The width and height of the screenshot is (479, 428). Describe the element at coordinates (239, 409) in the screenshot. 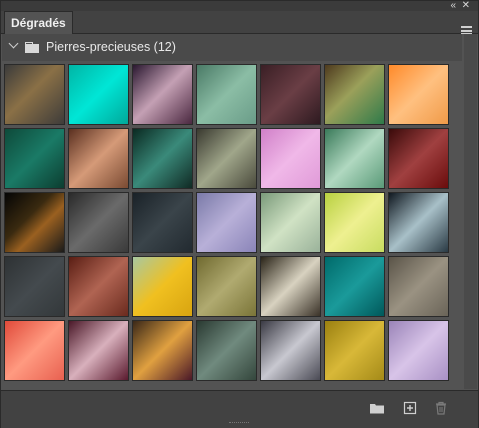

I see `panel-footer` at that location.